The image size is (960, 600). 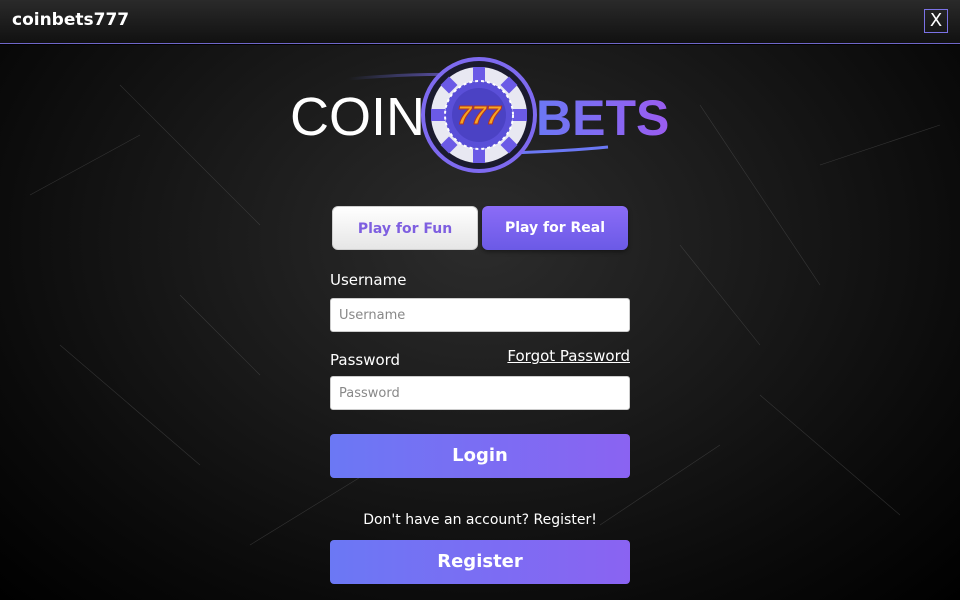 What do you see at coordinates (480, 229) in the screenshot?
I see `mode-toggle: Play for Fun Play for Real` at bounding box center [480, 229].